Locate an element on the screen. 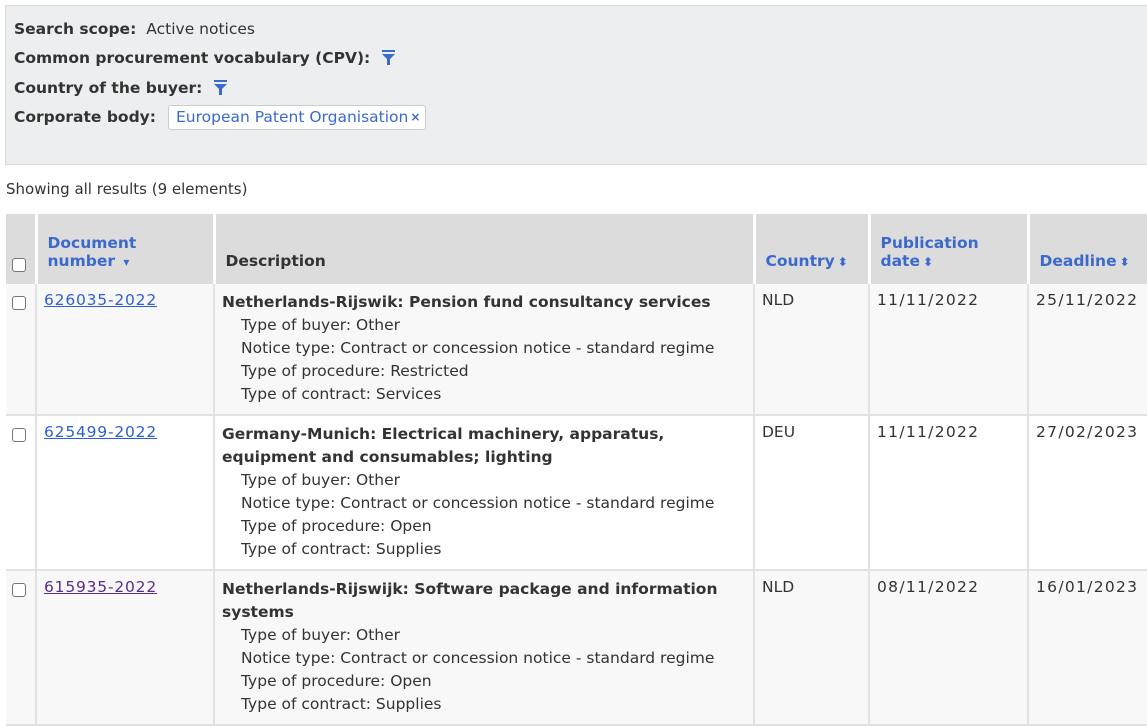  header-document-line2: number is located at coordinates (81, 261).